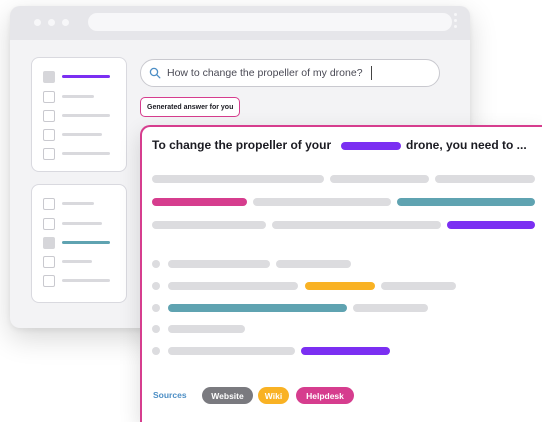 The width and height of the screenshot is (542, 422). I want to click on search-icon, so click(155, 73).